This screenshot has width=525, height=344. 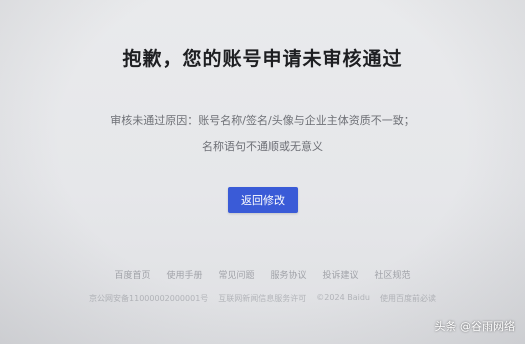 I want to click on footer-link-faq: 常见问题, so click(x=236, y=274).